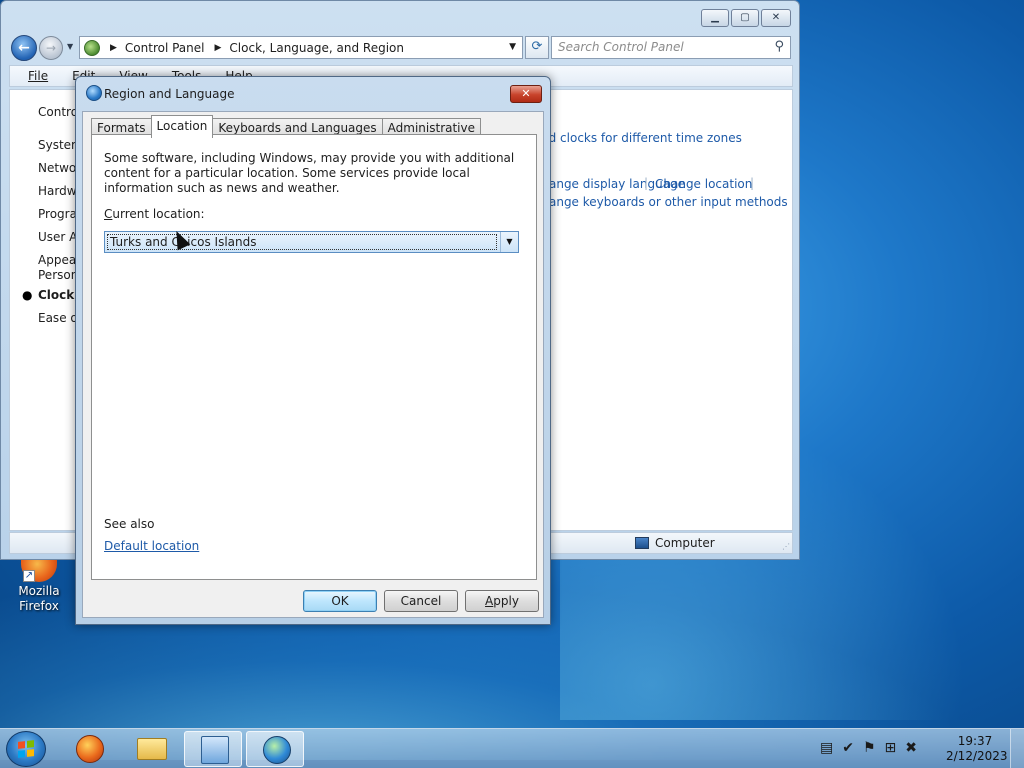  I want to click on system-tray: ▤ ✔ ⚑ ⊞ ✖, so click(868, 748).